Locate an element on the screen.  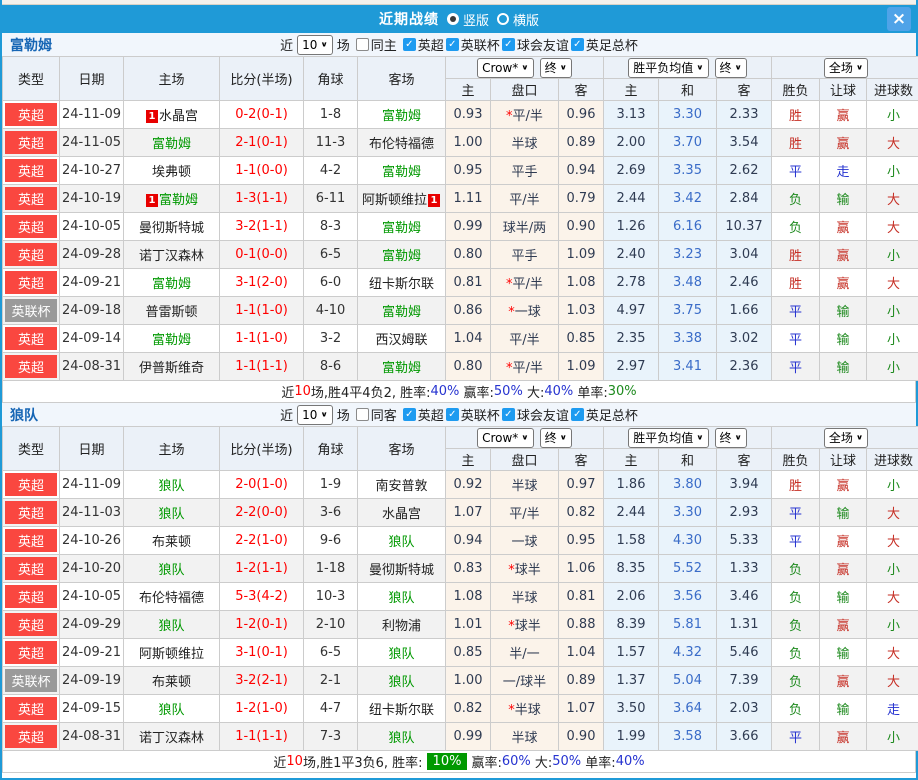
avg-home-cell: 1.86 is located at coordinates (631, 484).